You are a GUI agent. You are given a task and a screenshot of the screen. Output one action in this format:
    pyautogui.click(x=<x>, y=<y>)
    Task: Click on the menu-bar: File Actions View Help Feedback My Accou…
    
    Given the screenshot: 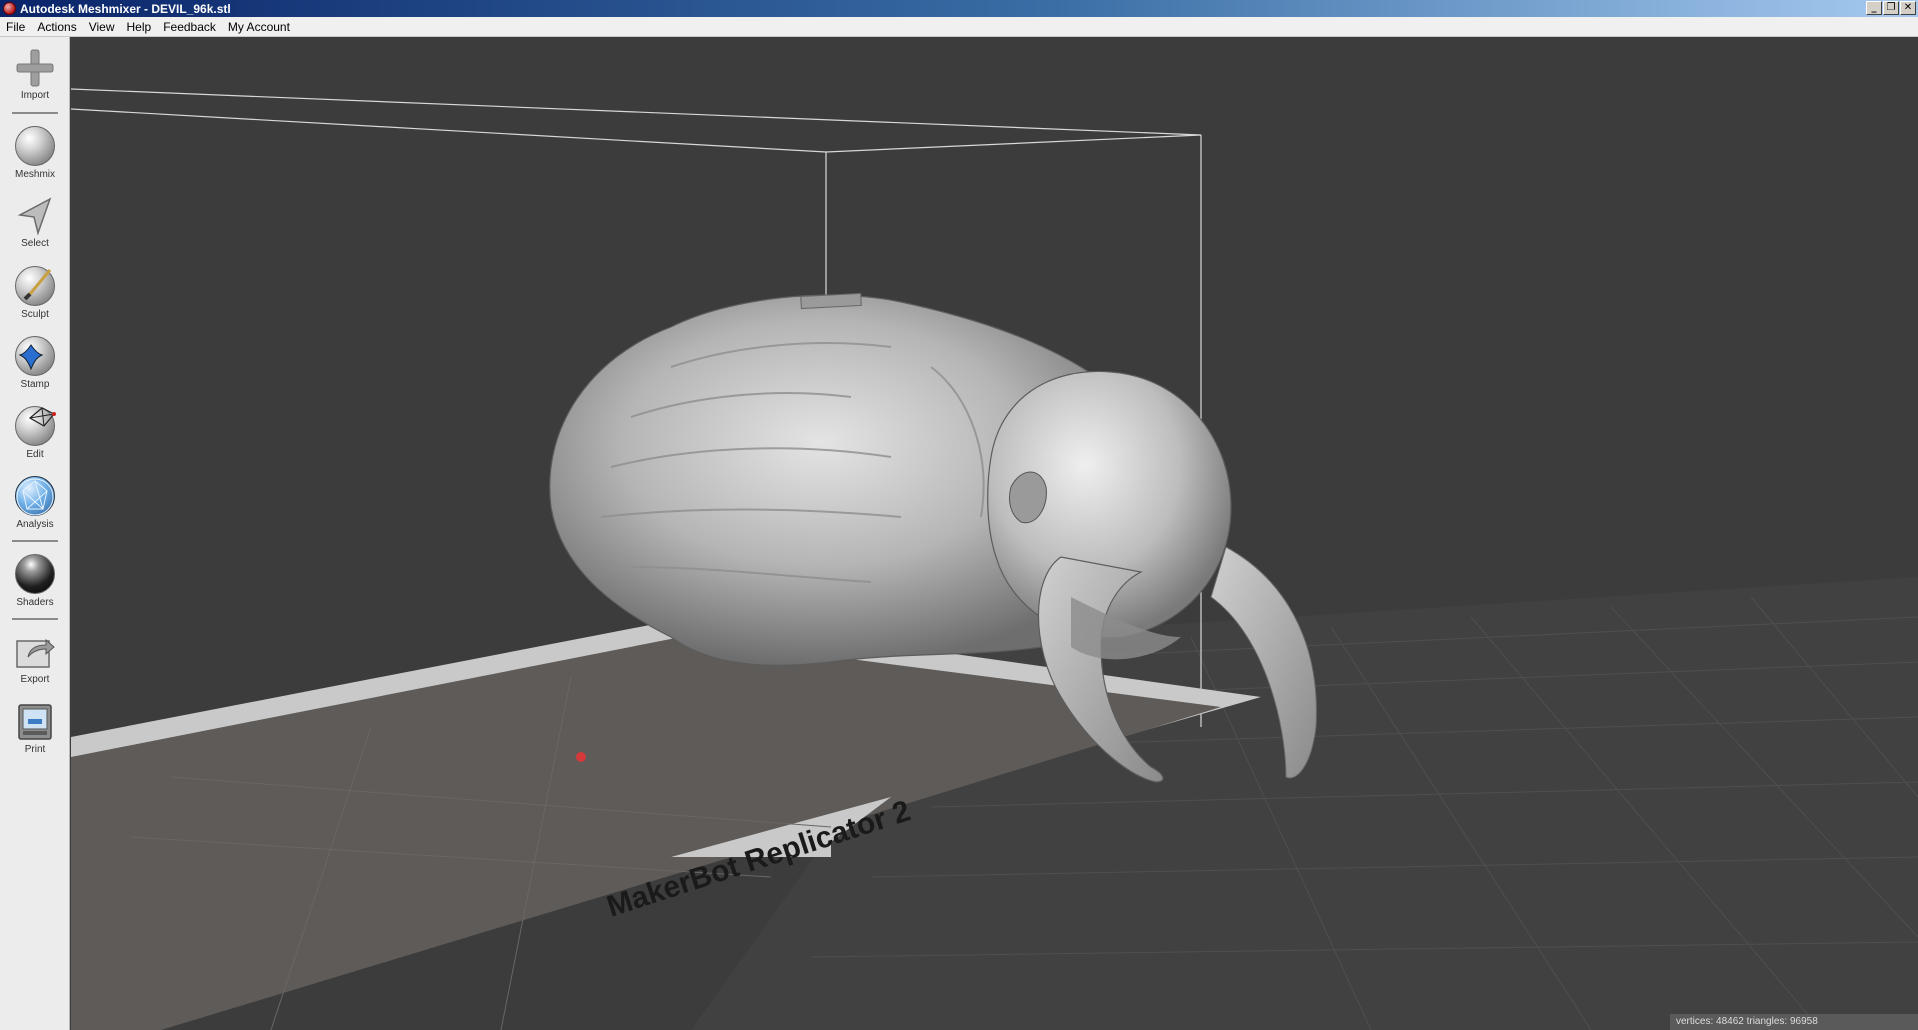 What is the action you would take?
    pyautogui.click(x=959, y=27)
    